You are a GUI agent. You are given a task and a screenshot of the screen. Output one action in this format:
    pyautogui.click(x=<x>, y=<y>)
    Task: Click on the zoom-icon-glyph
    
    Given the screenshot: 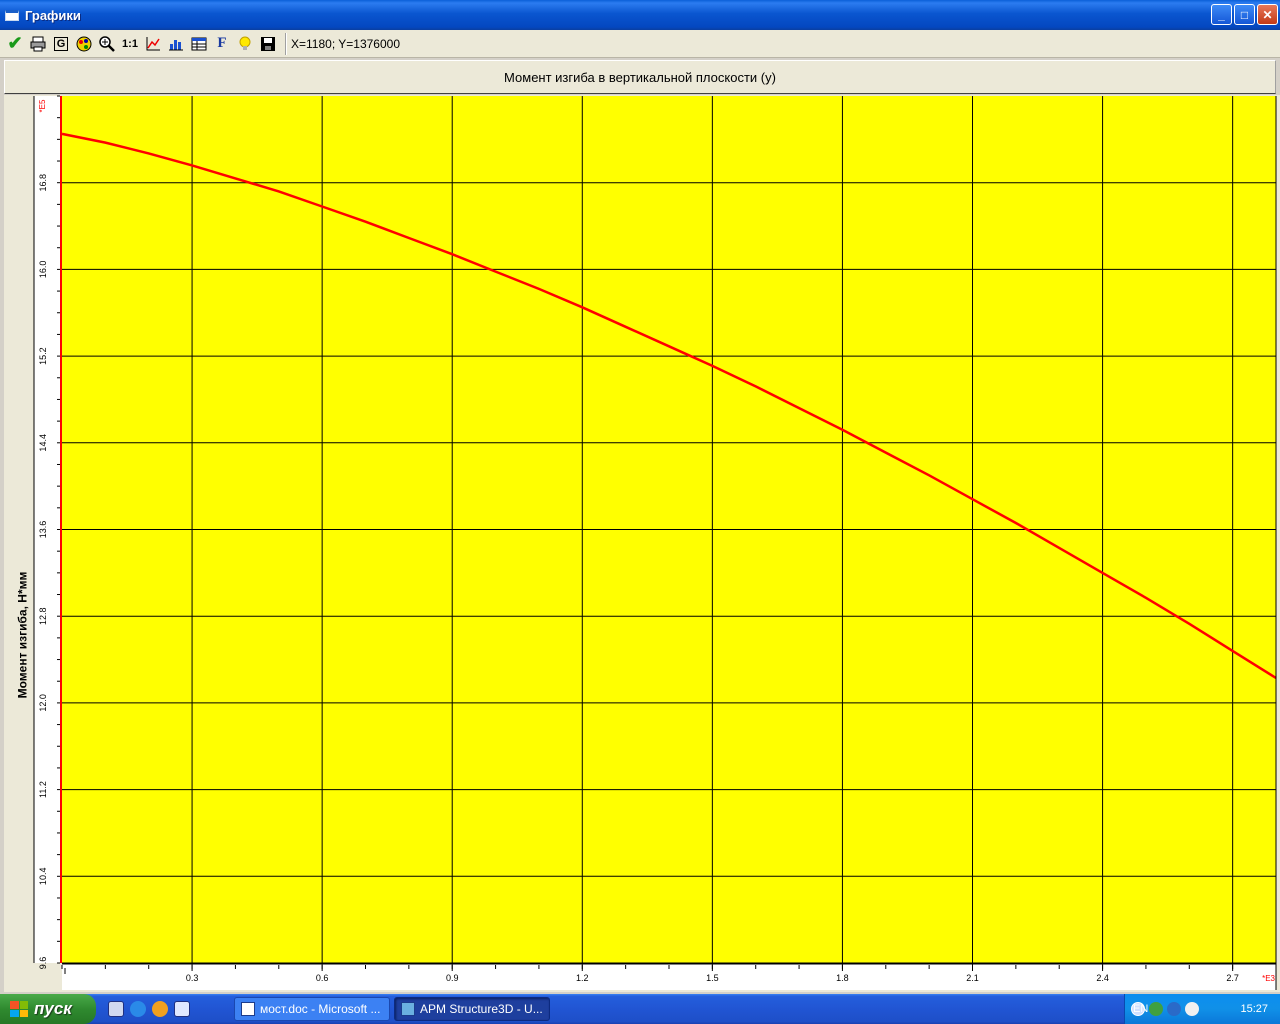 What is the action you would take?
    pyautogui.click(x=107, y=43)
    